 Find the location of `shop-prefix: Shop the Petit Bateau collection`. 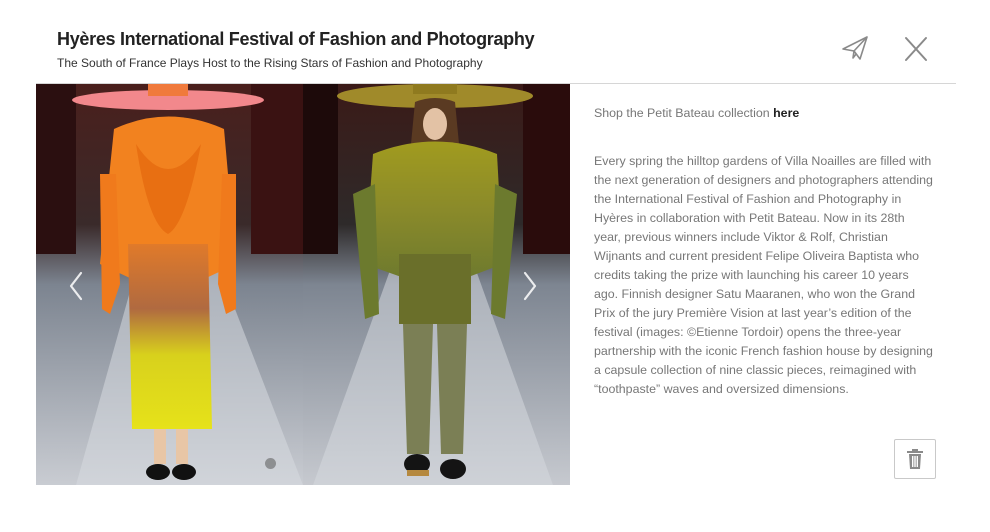

shop-prefix: Shop the Petit Bateau collection is located at coordinates (684, 113).